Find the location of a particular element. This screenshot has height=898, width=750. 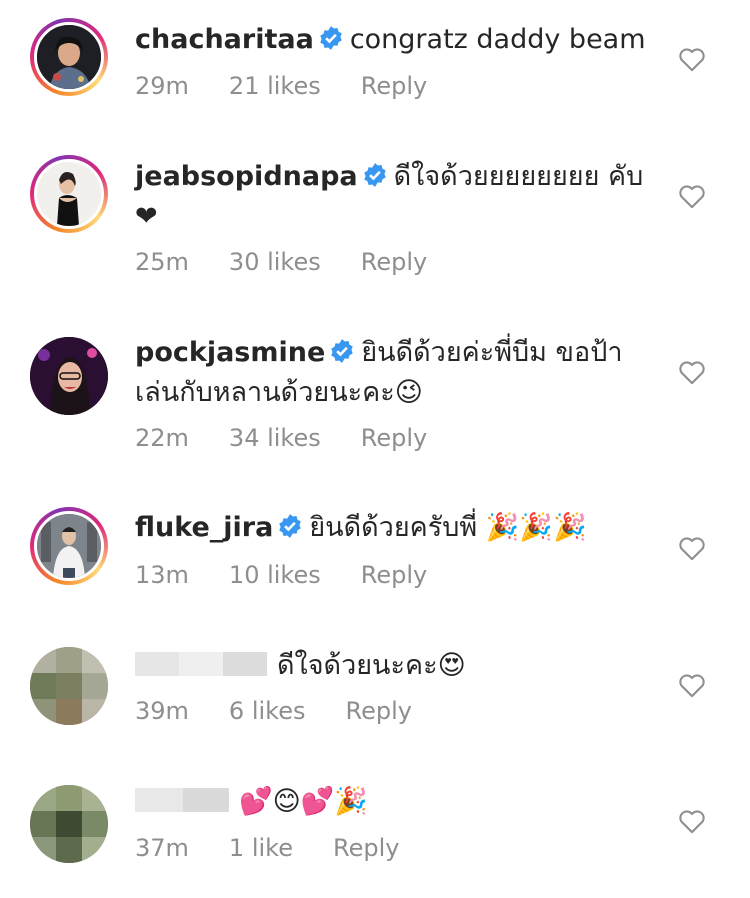

comment-meta: 39m 6 likes Reply is located at coordinates (293, 711).